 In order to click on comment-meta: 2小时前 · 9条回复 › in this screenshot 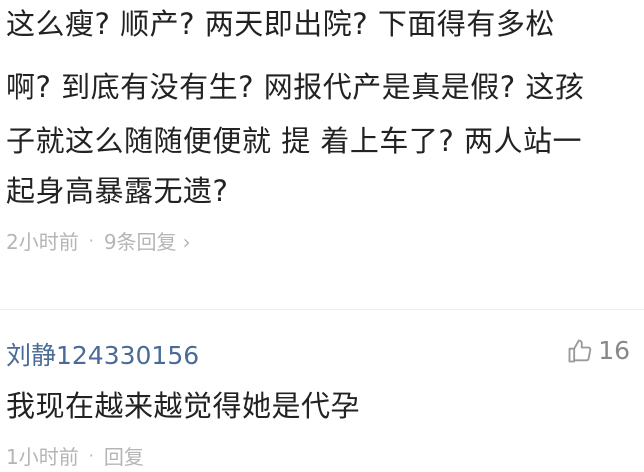, I will do `click(98, 240)`.